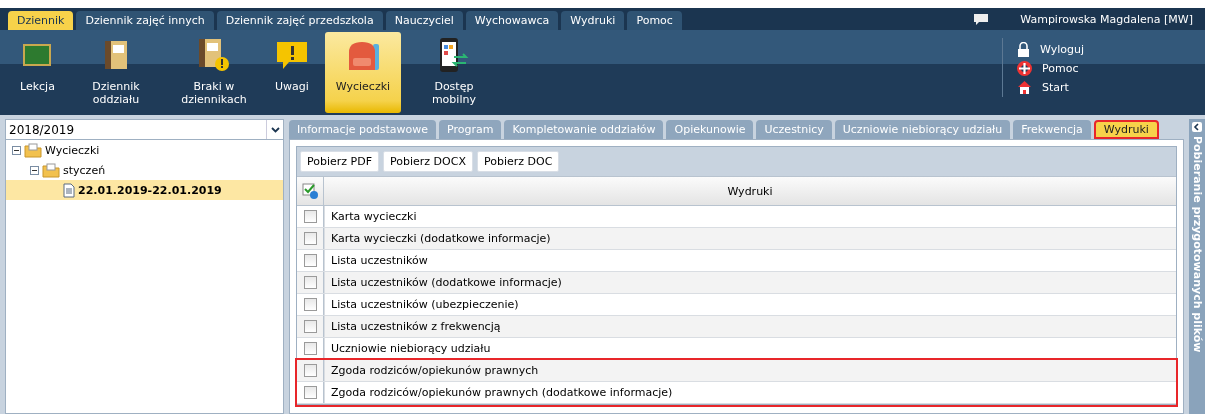 Image resolution: width=1205 pixels, height=414 pixels. Describe the element at coordinates (310, 191) in the screenshot. I see `check-info-icon` at that location.